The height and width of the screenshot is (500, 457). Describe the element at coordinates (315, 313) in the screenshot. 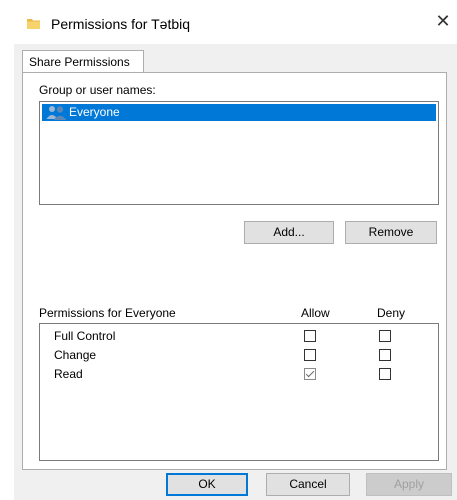

I see `allow-column-header: Allow` at that location.